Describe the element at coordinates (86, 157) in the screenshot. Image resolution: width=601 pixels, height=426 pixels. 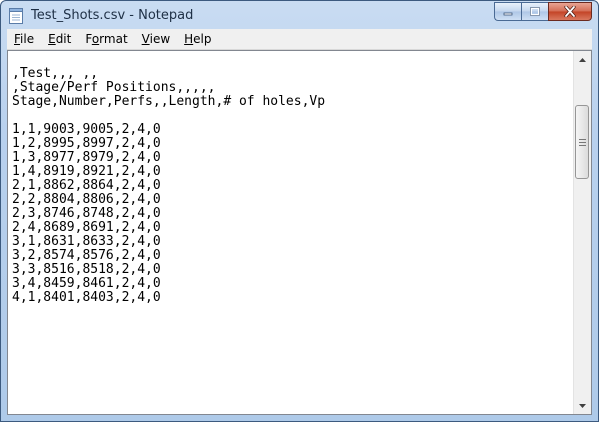
I see `text-line: 1,3,8977,8979,2,4,0` at that location.